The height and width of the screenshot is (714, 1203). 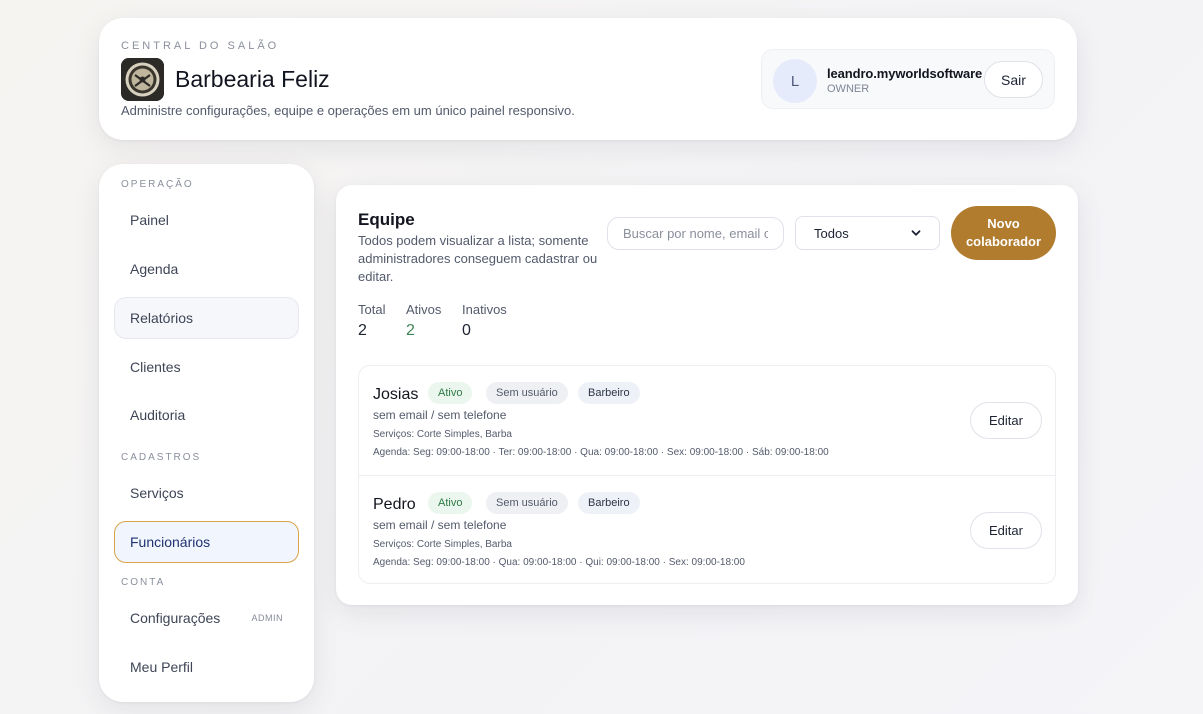 I want to click on stat-active-value: 2, so click(x=410, y=330).